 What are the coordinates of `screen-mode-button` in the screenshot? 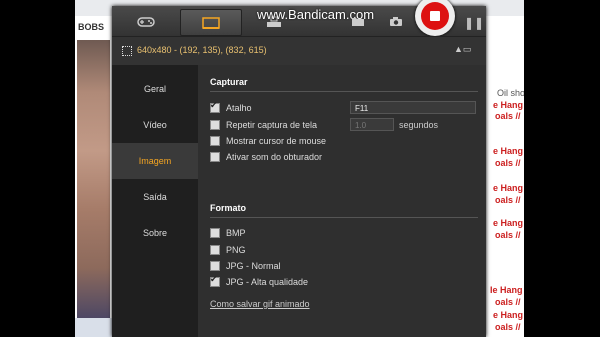 It's located at (211, 22).